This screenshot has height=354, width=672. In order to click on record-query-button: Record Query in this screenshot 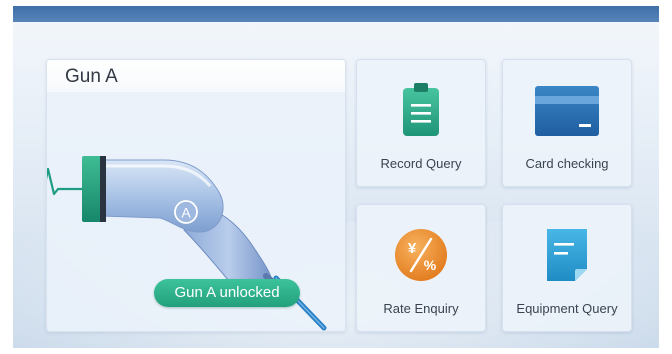, I will do `click(421, 123)`.